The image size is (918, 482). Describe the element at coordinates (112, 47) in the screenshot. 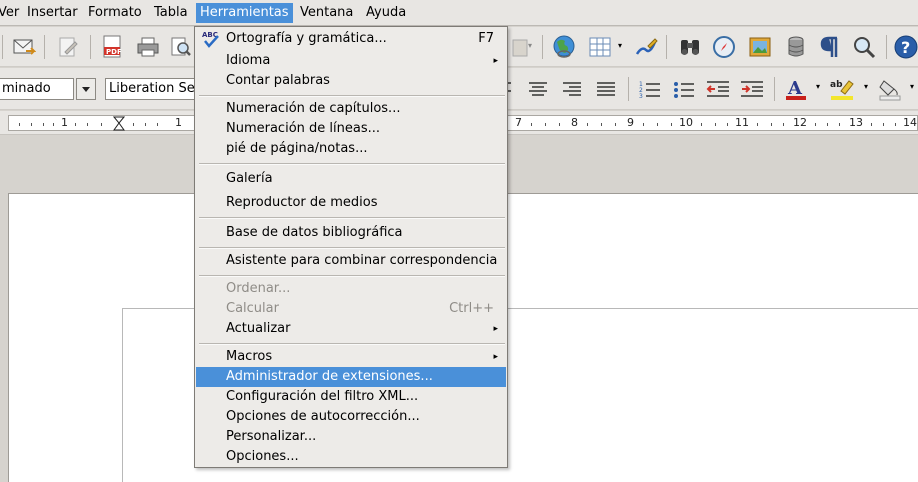

I see `export-pdf-icon: PDF` at that location.